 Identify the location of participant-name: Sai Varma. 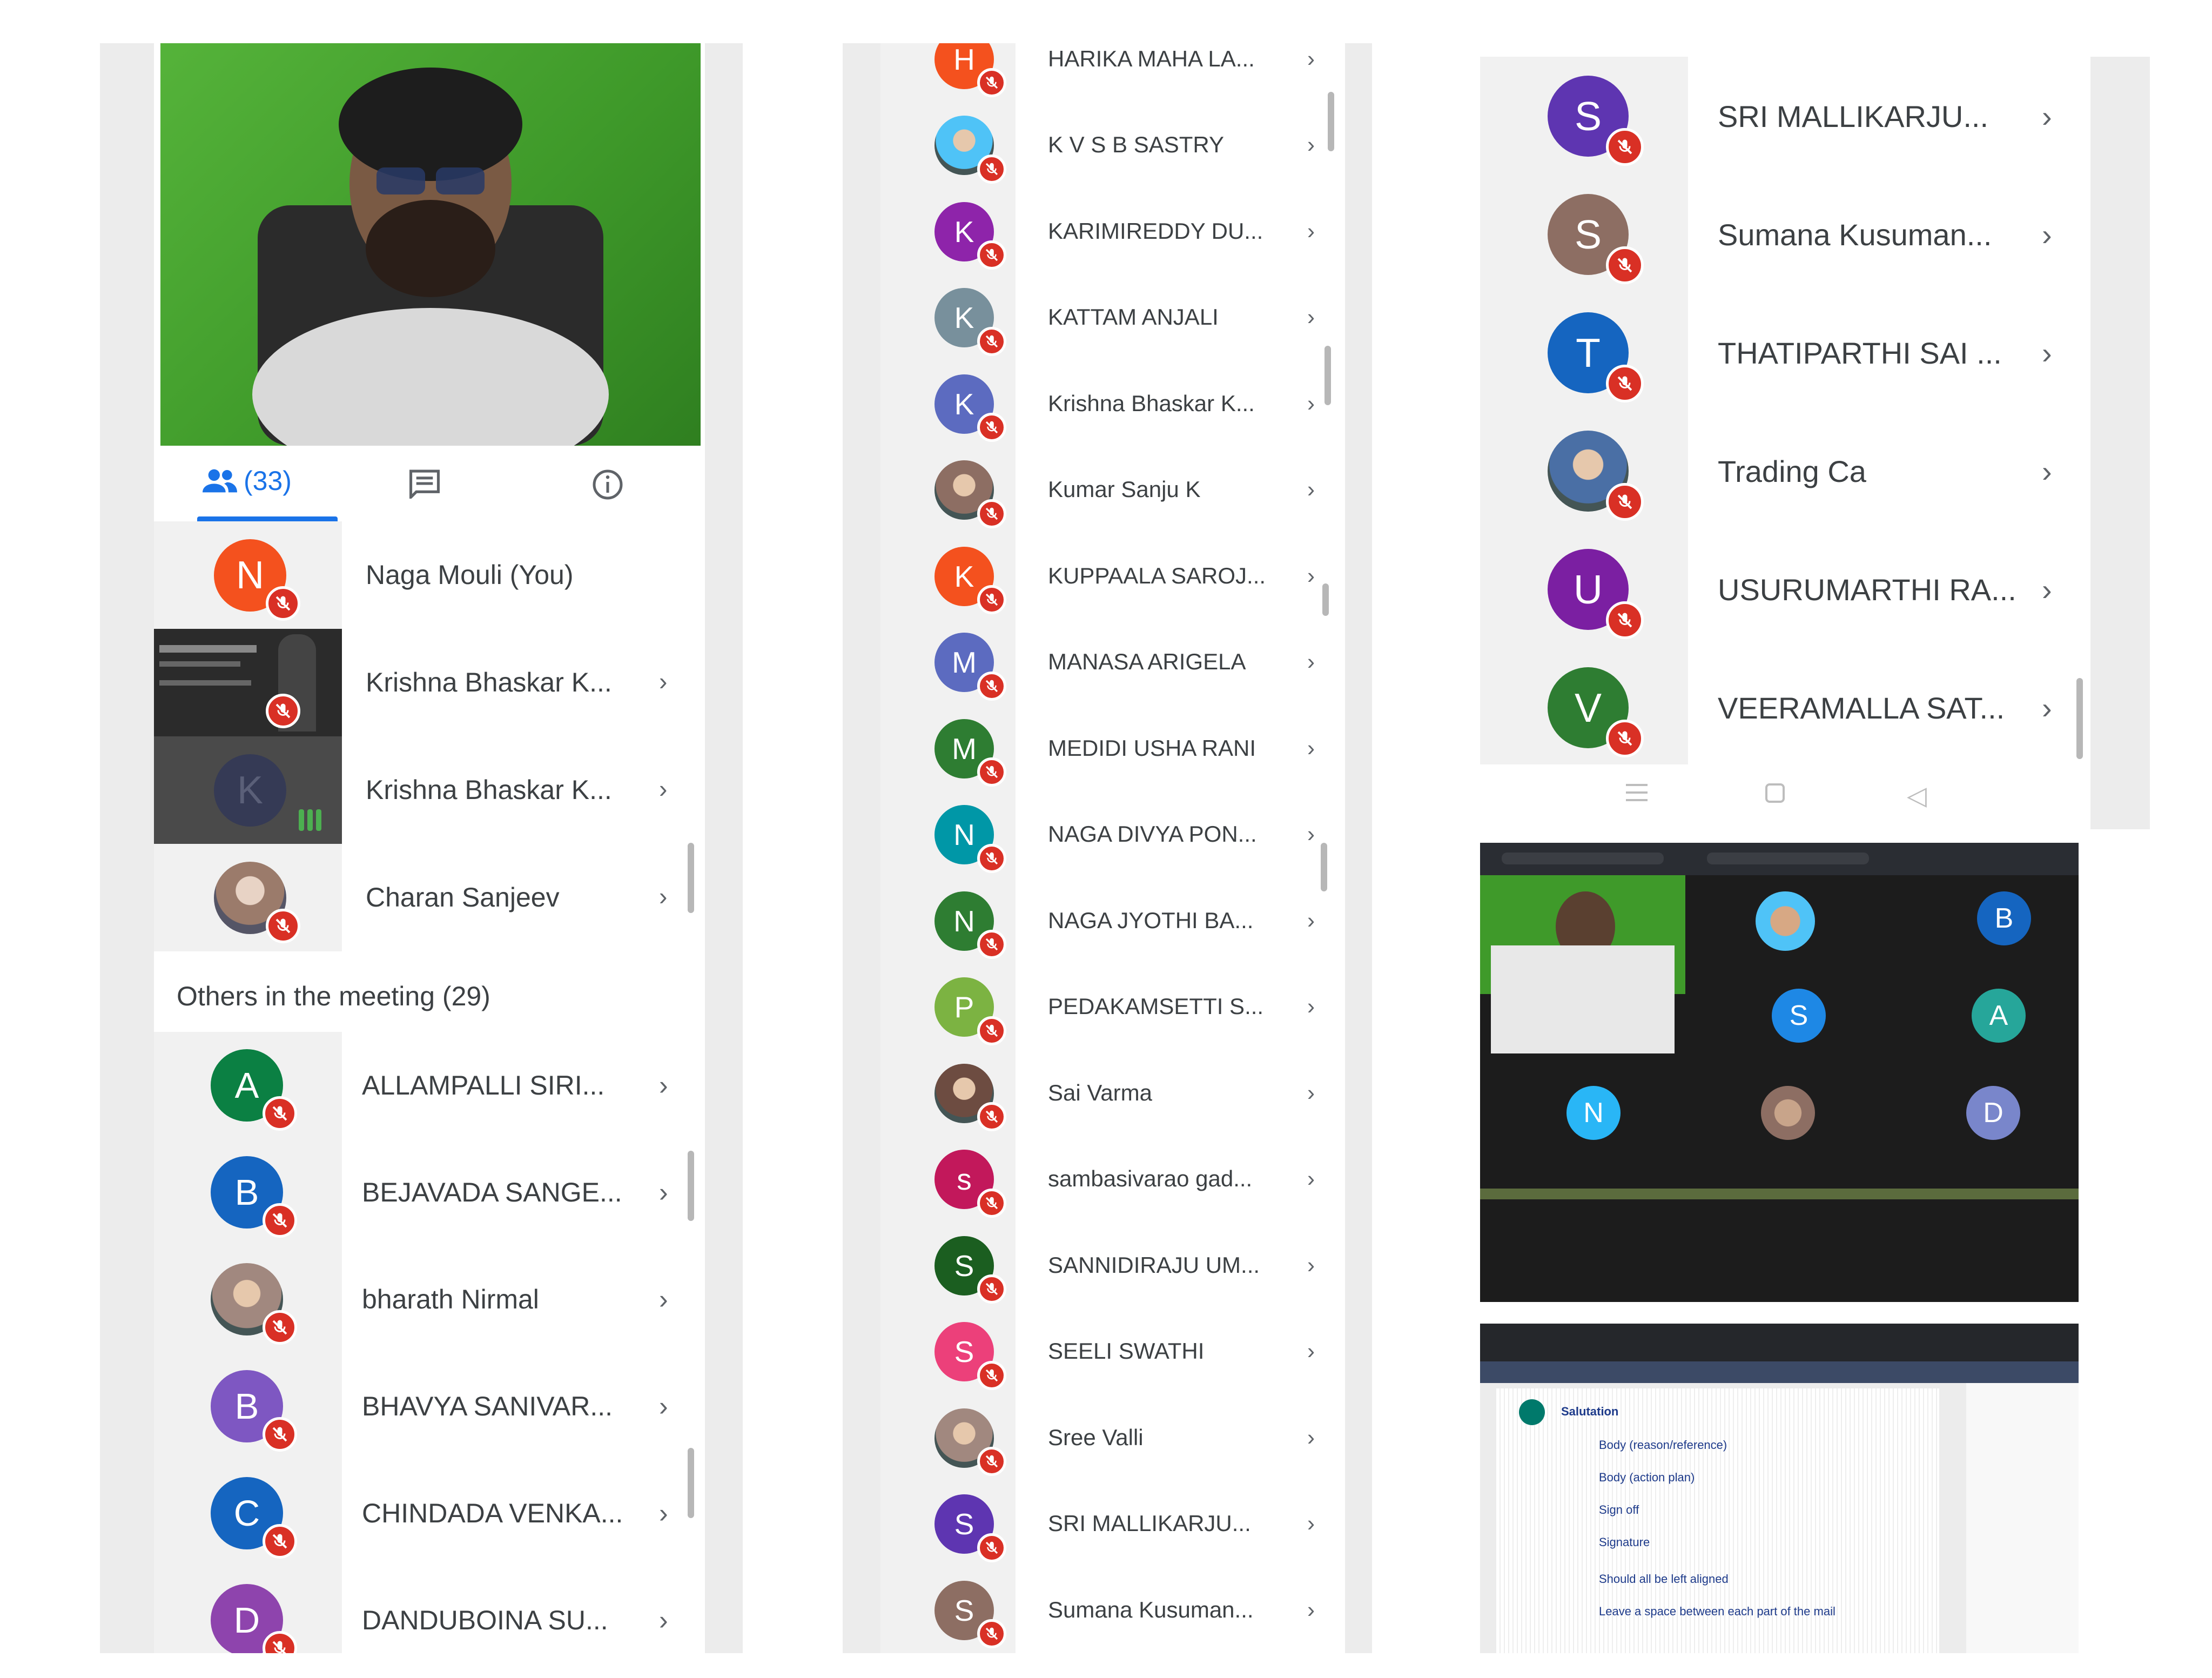
(1100, 1092).